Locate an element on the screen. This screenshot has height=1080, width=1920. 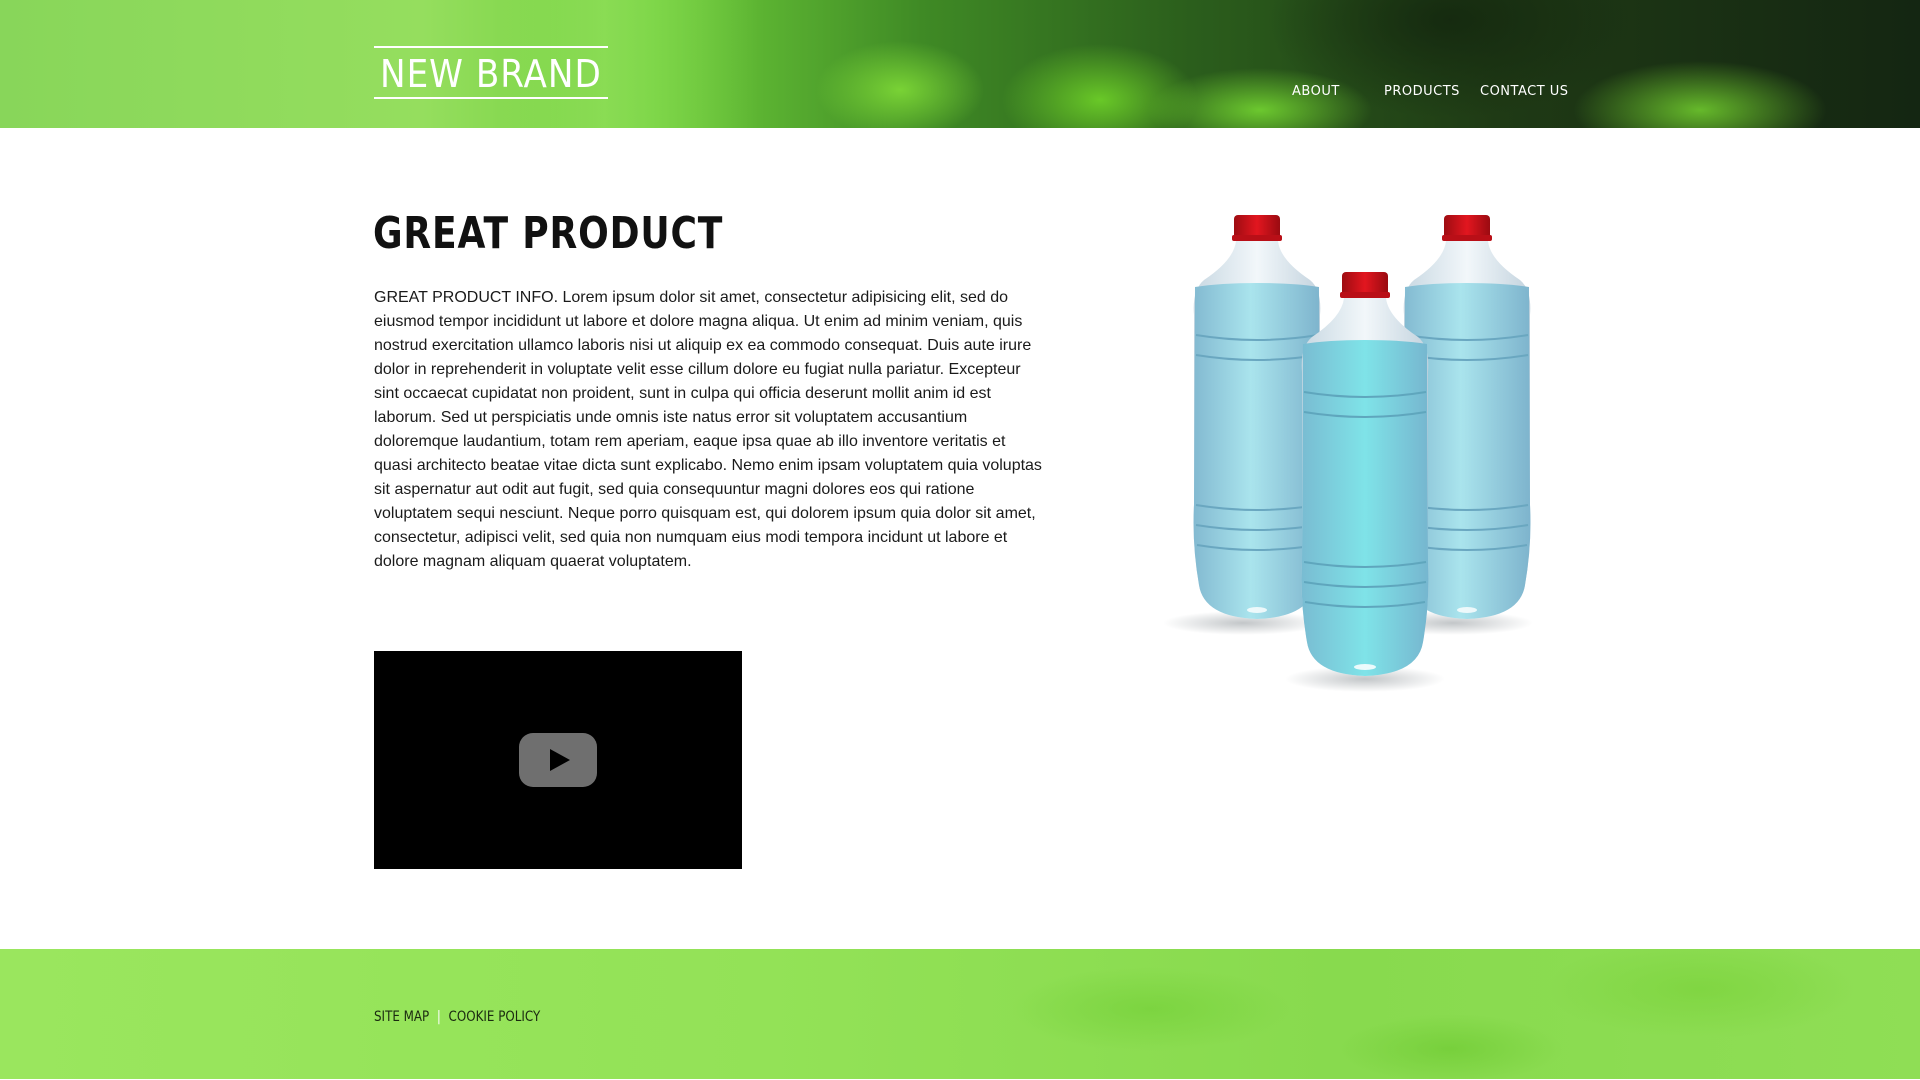
play-icon is located at coordinates (558, 760).